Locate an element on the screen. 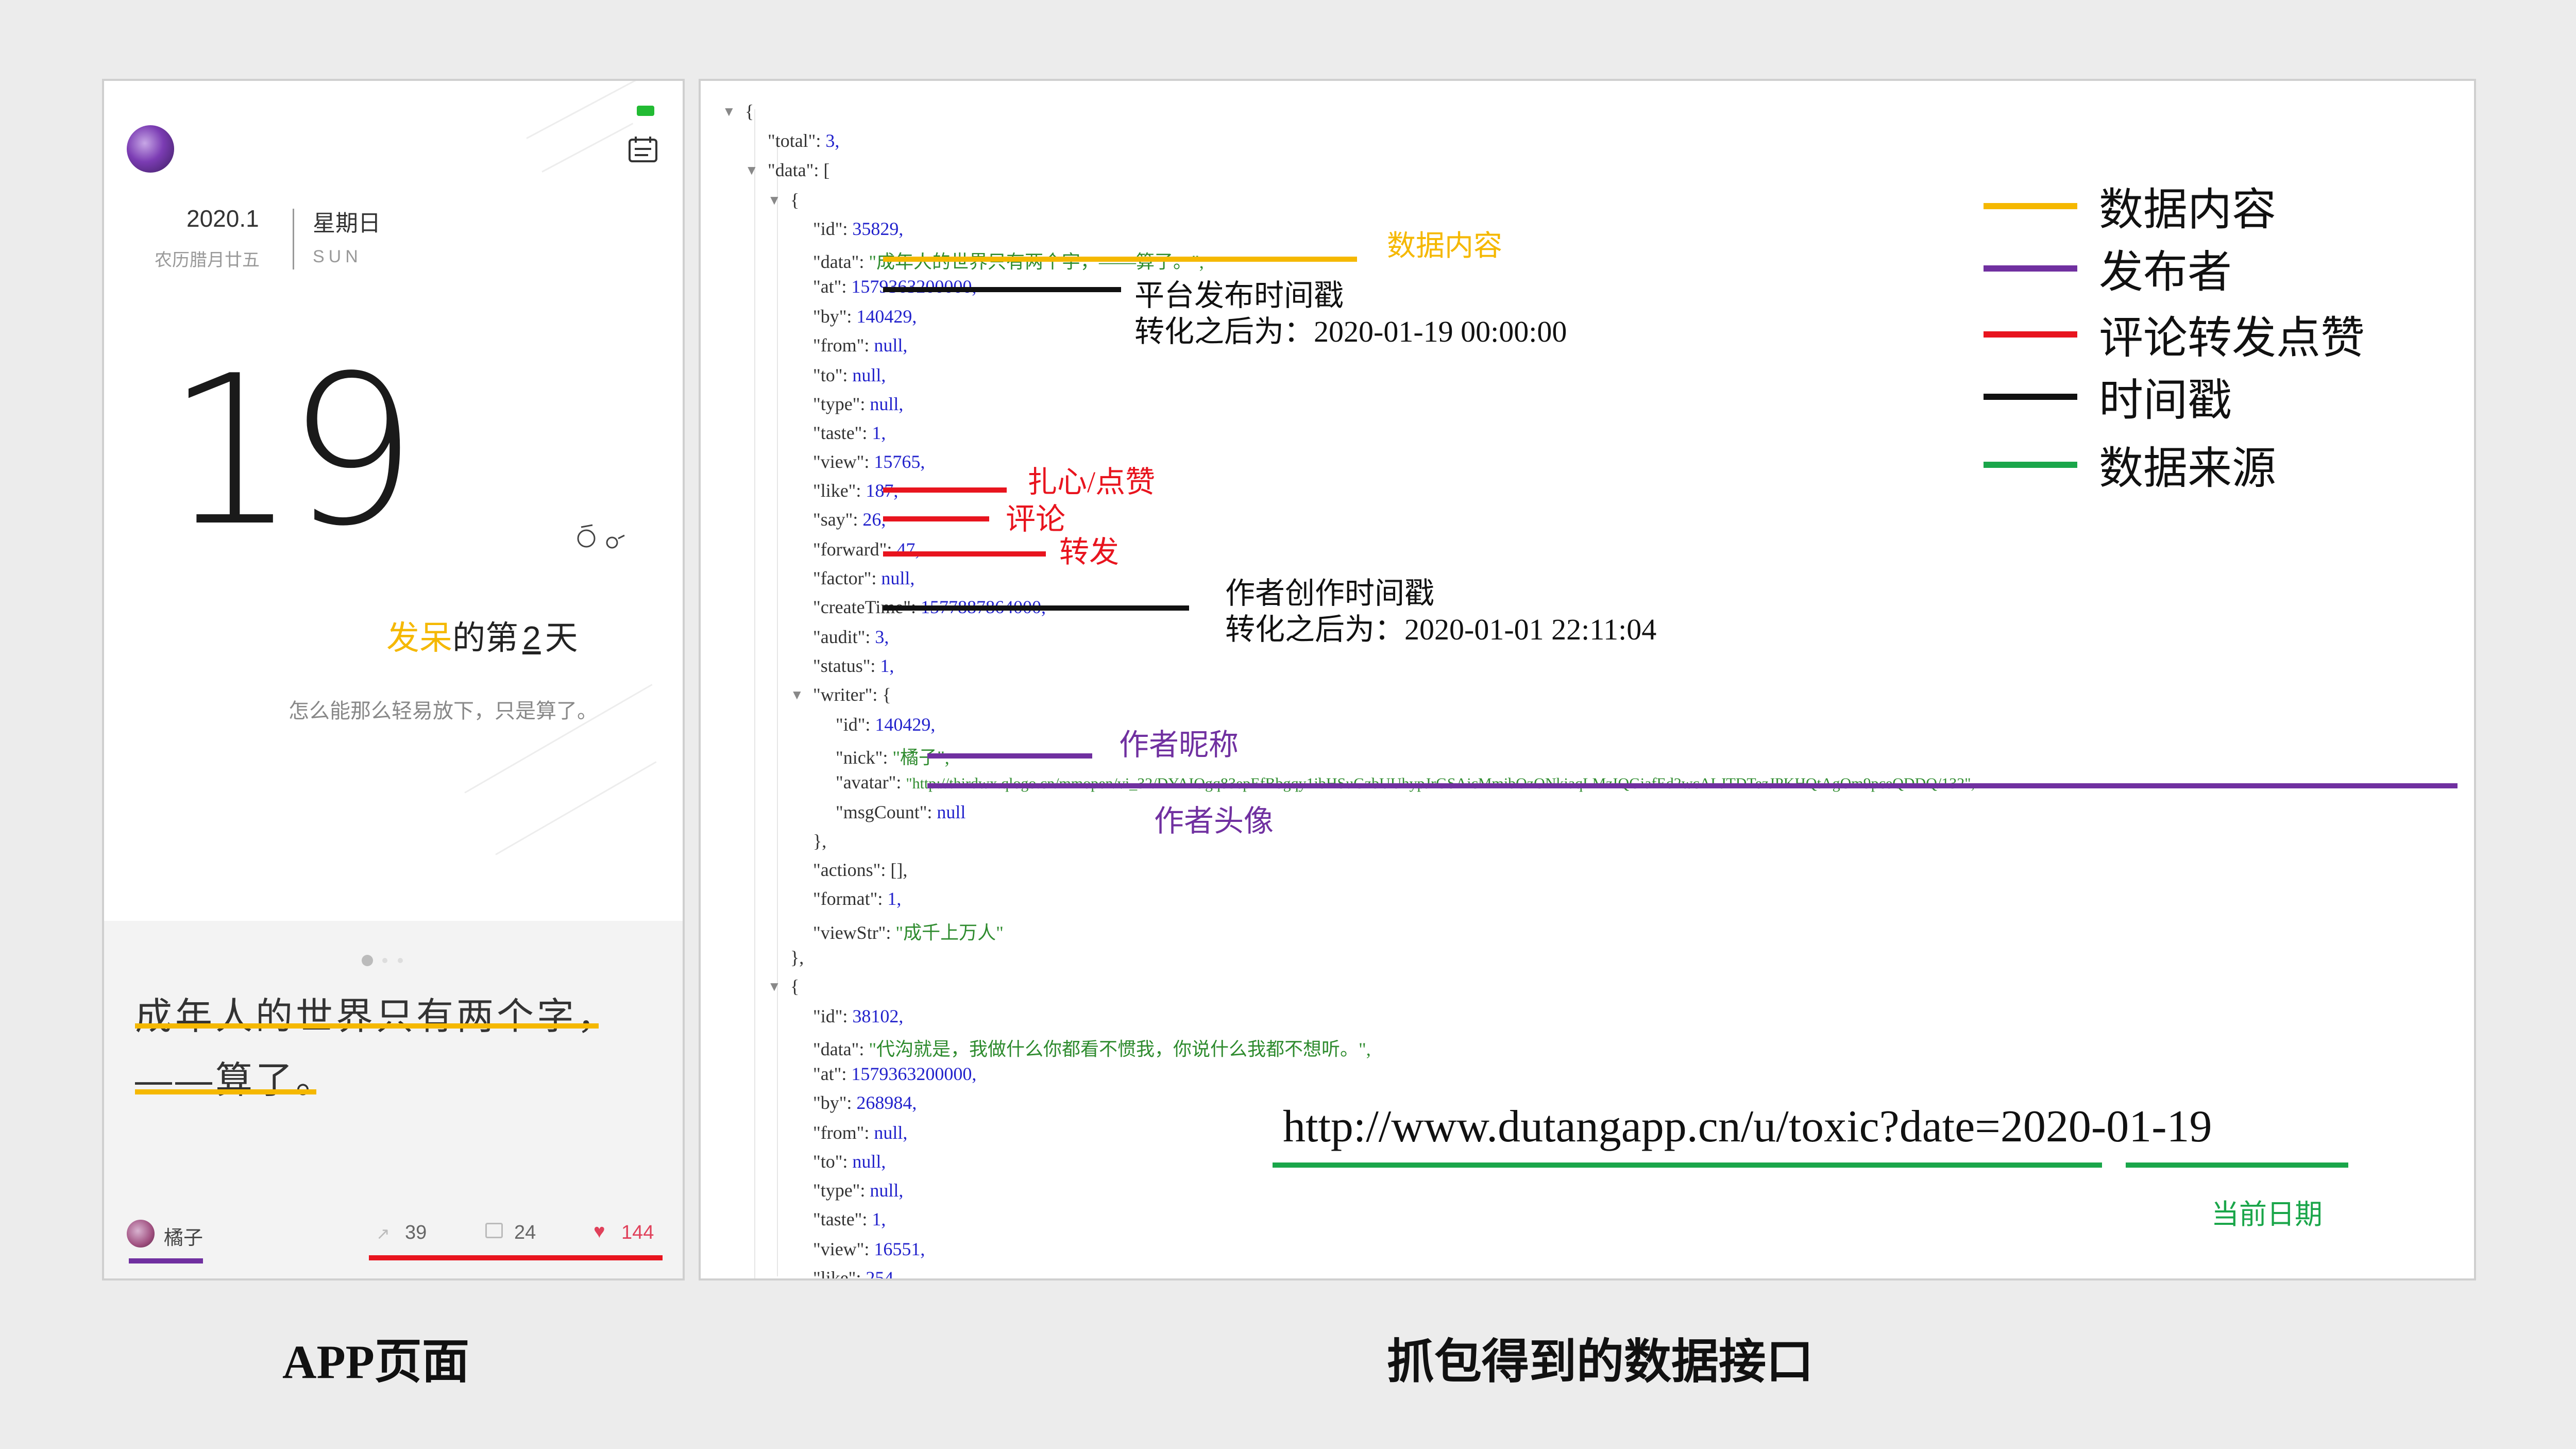 This screenshot has height=1449, width=2576. json-line: "forward": 47, is located at coordinates (866, 549).